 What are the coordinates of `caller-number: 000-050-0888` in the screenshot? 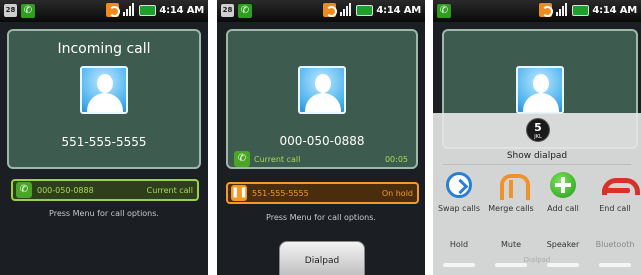 It's located at (322, 141).